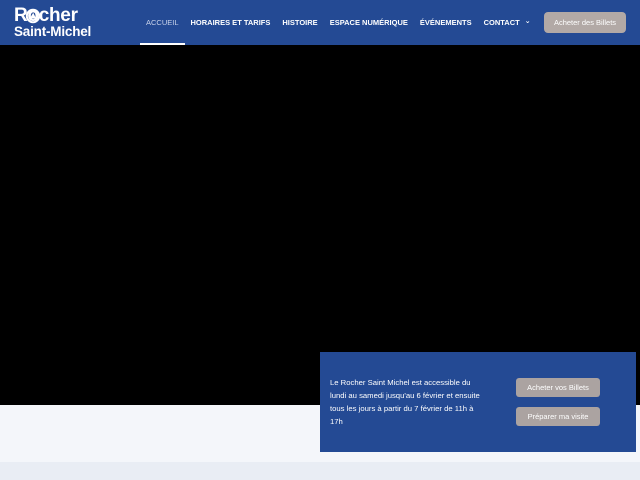 The width and height of the screenshot is (640, 480). I want to click on nav-item-histoire: HISTOIRE, so click(299, 22).